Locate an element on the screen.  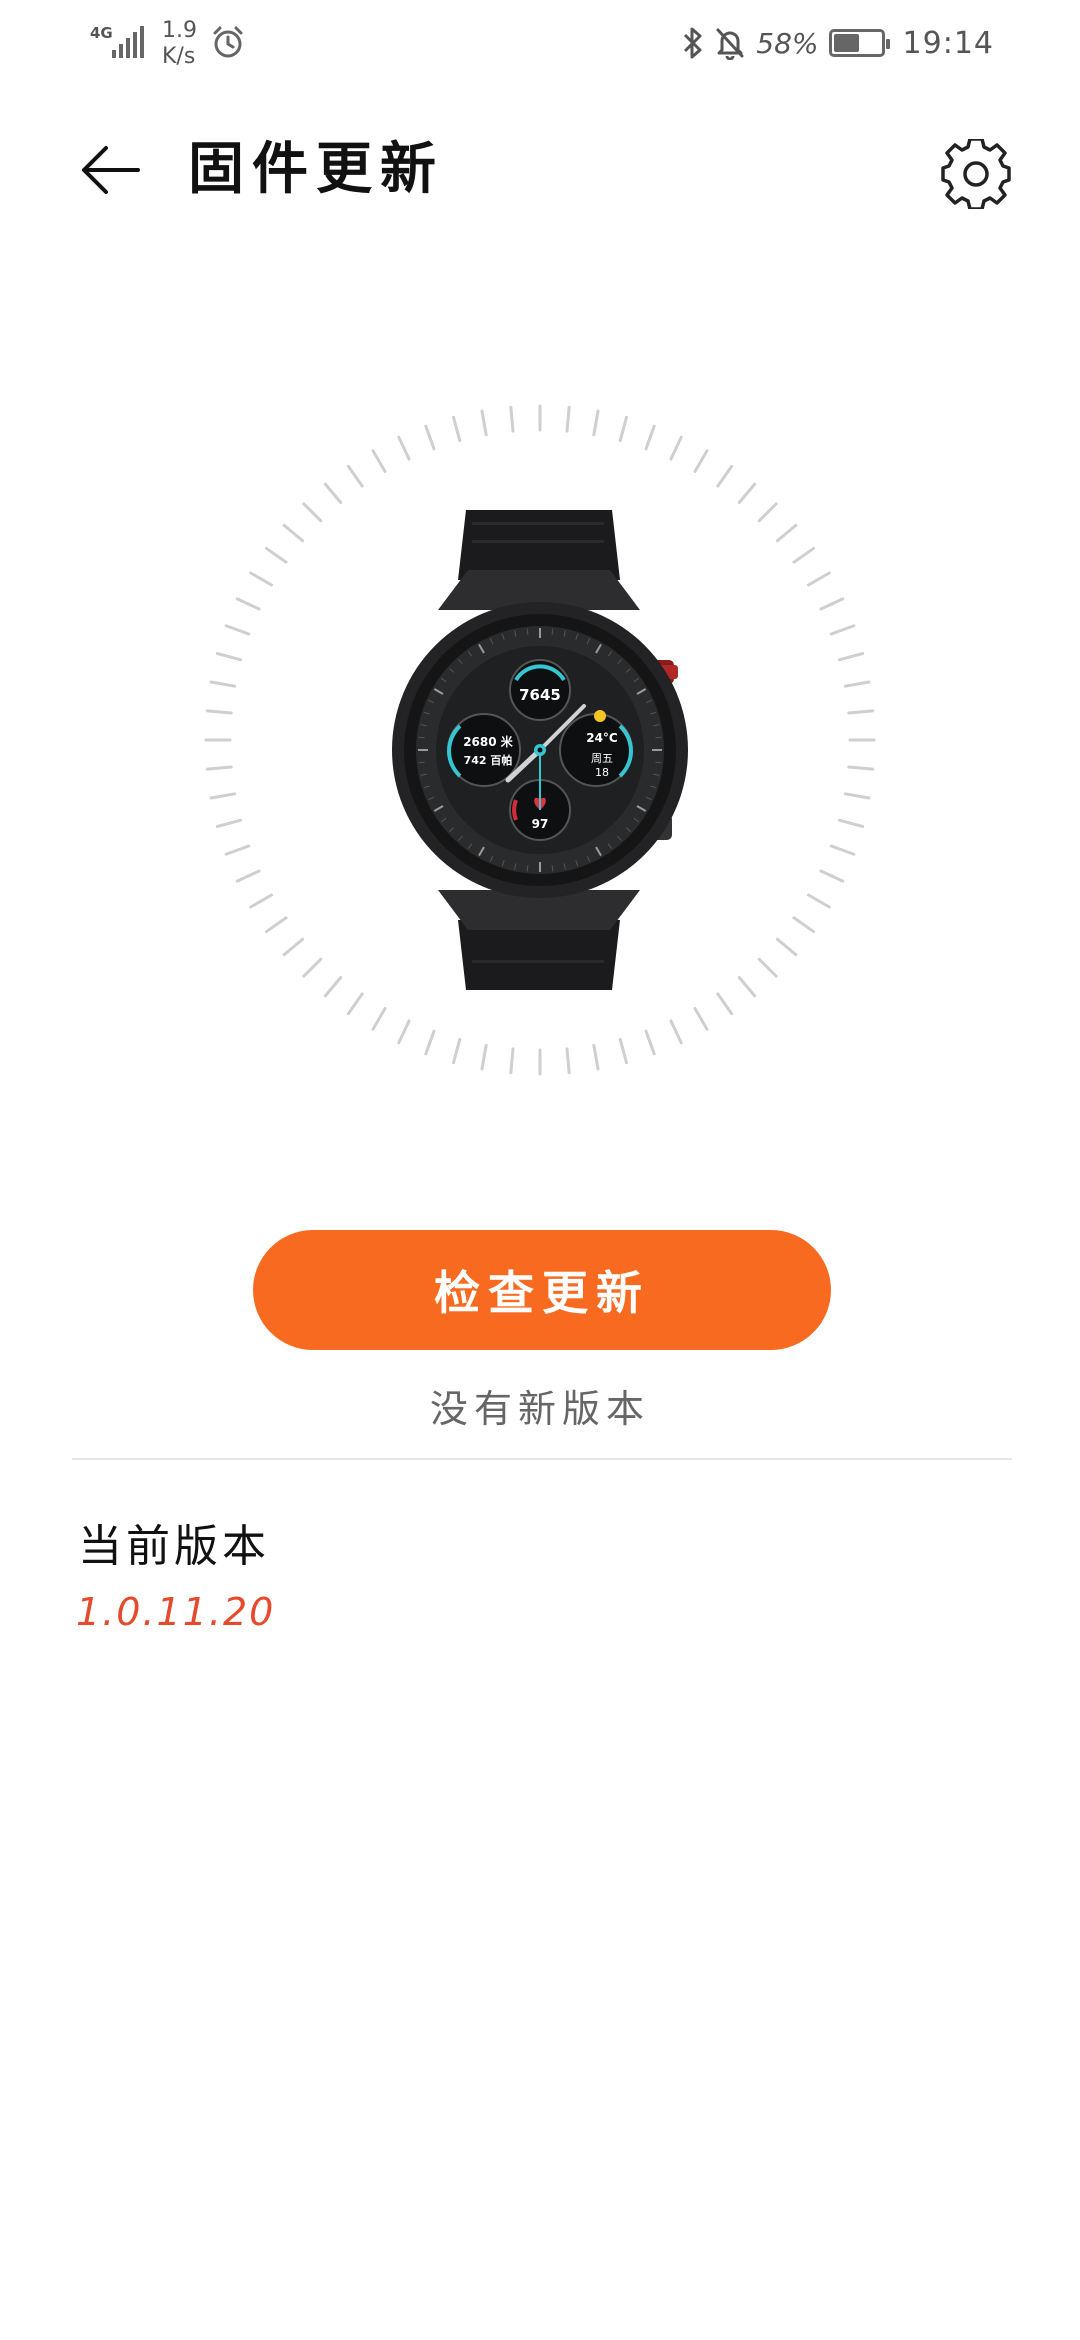
alarm-icon is located at coordinates (228, 42).